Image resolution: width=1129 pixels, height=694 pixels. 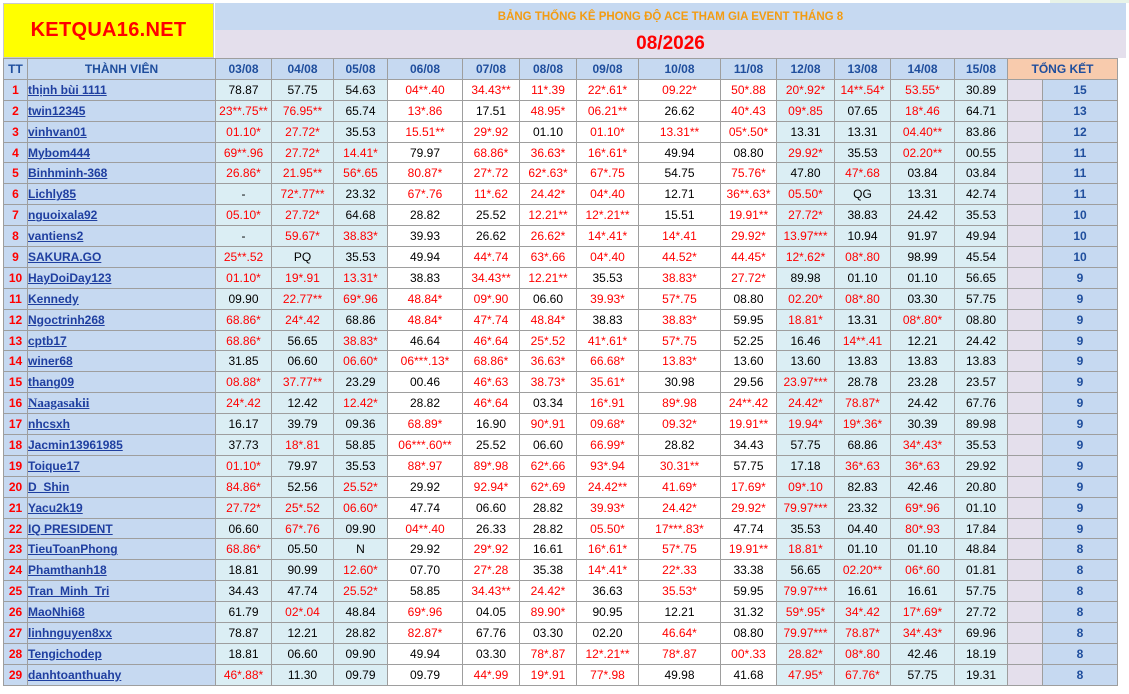 What do you see at coordinates (121, 319) in the screenshot?
I see `member-name-link: Ngoctrinh268` at bounding box center [121, 319].